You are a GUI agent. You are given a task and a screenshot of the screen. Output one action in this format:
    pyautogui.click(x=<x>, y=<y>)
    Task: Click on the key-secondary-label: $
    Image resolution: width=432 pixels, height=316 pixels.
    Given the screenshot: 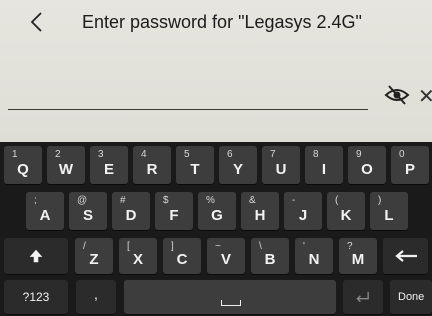 What is the action you would take?
    pyautogui.click(x=166, y=200)
    